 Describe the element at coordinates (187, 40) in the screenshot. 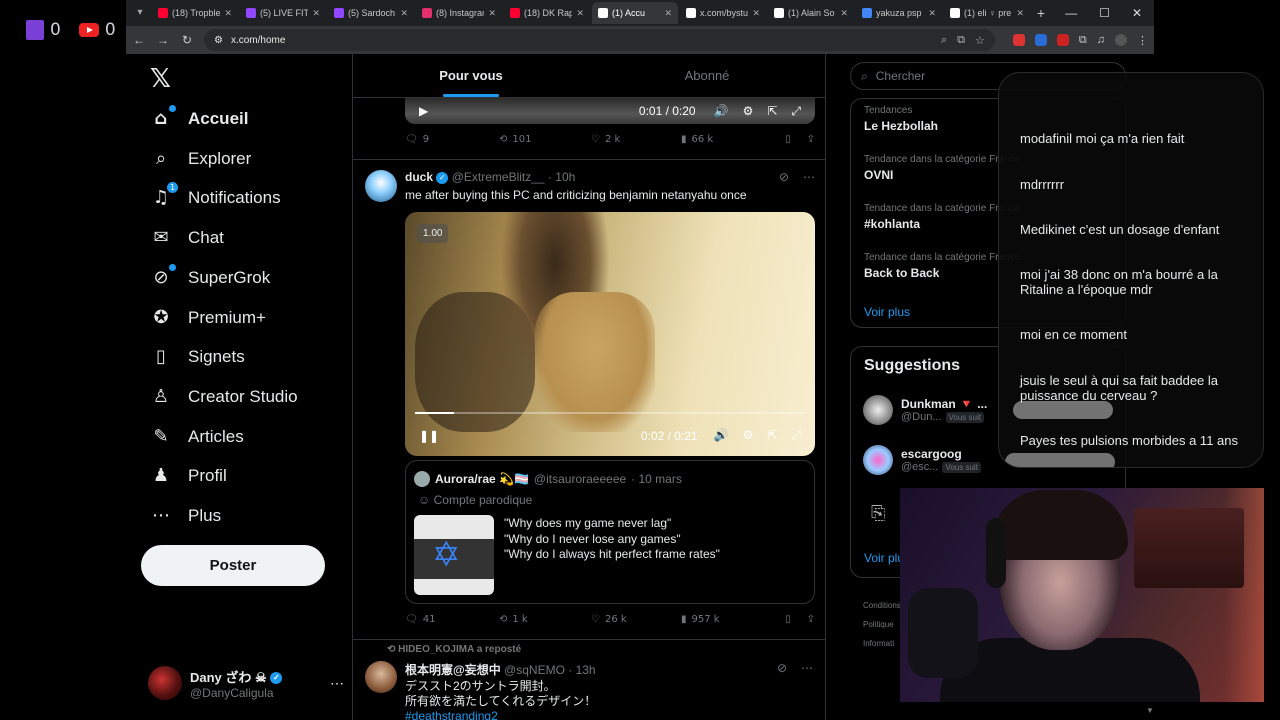

I see `reload-icon: ↻` at that location.